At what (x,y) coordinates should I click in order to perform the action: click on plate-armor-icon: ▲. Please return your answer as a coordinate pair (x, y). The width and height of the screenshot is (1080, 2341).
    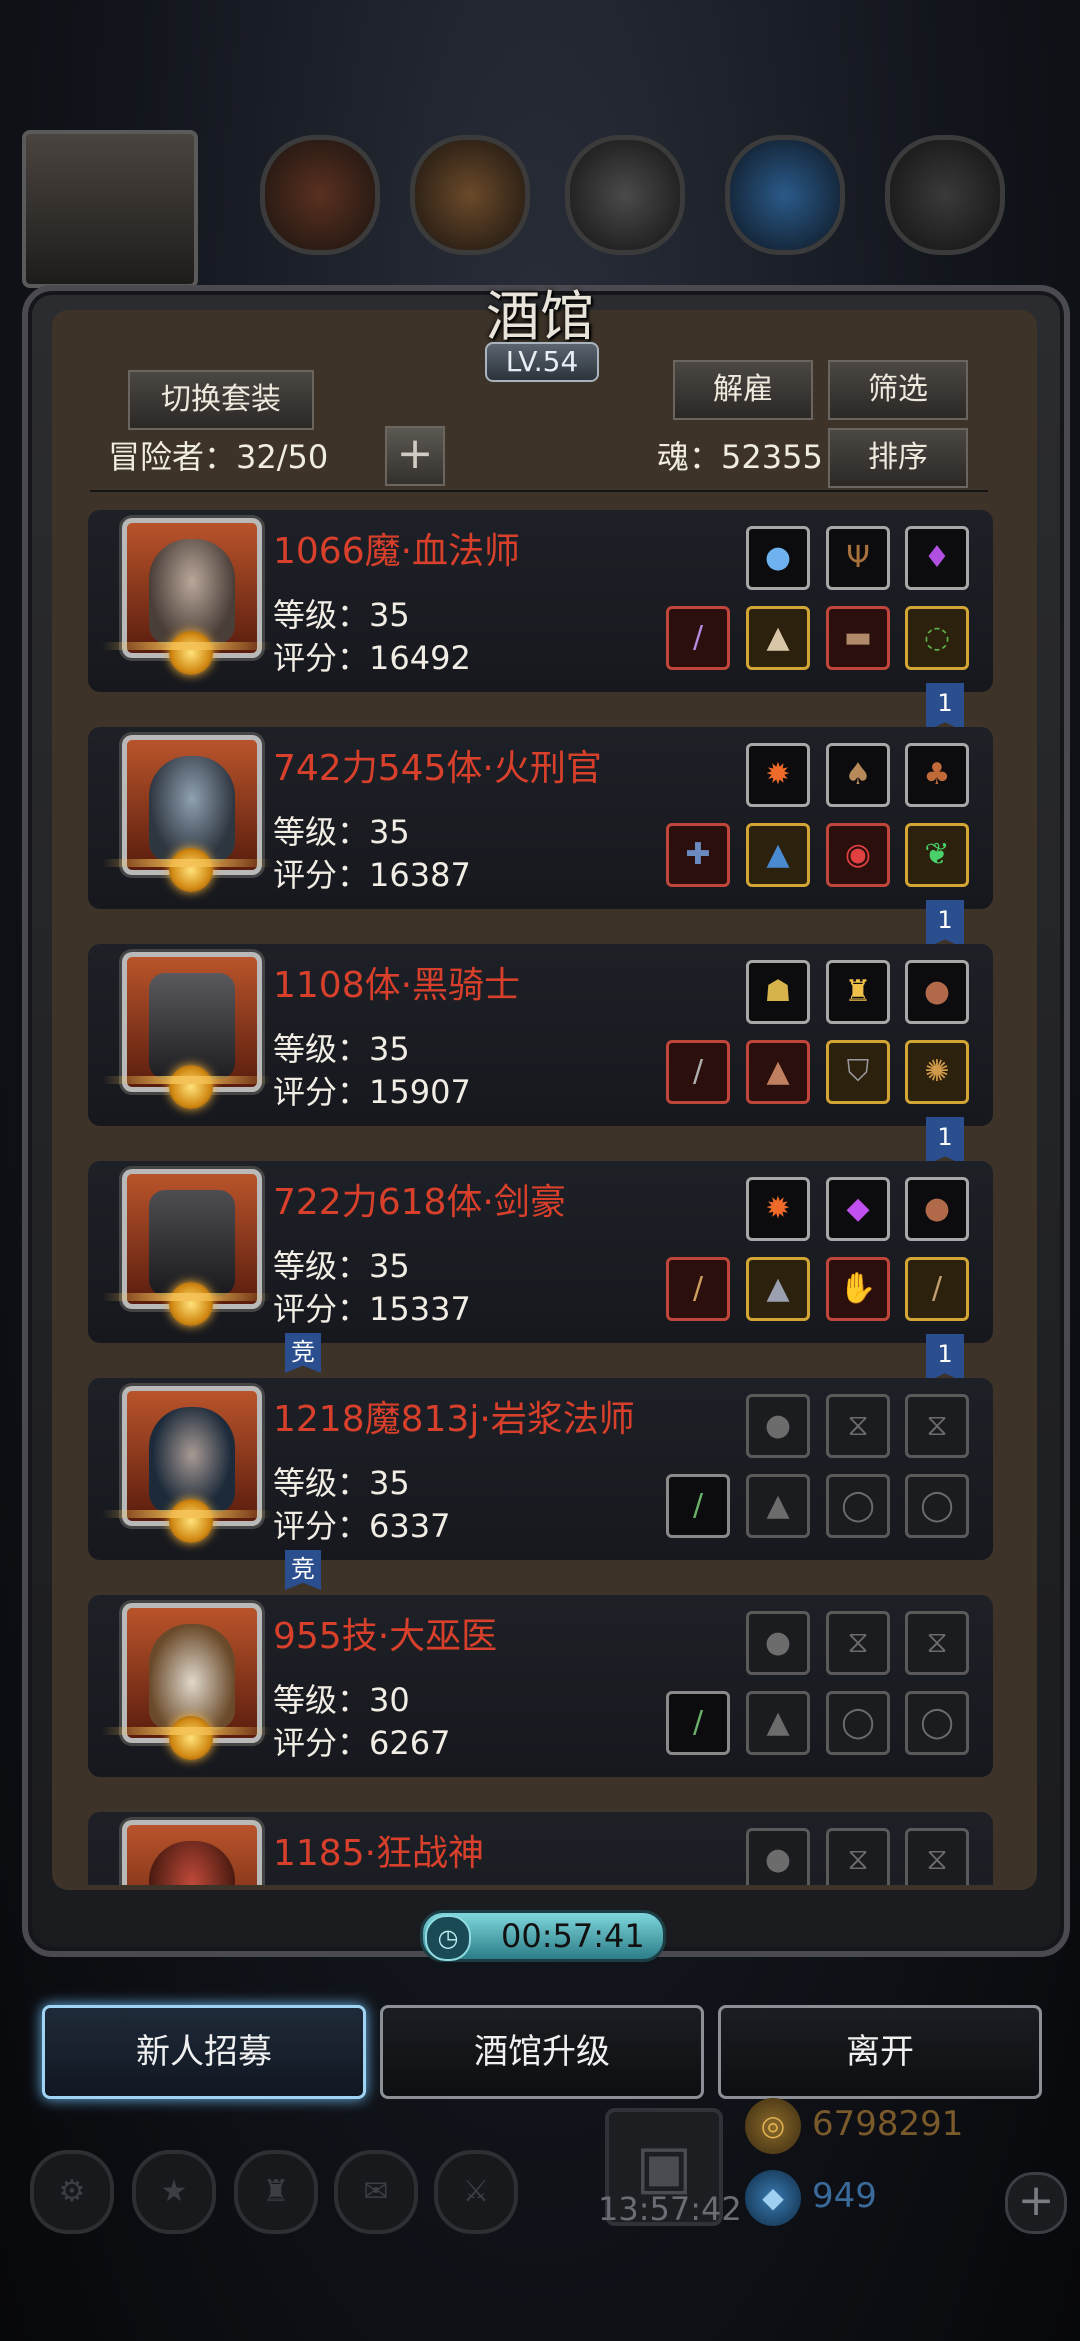
    Looking at the image, I should click on (778, 1072).